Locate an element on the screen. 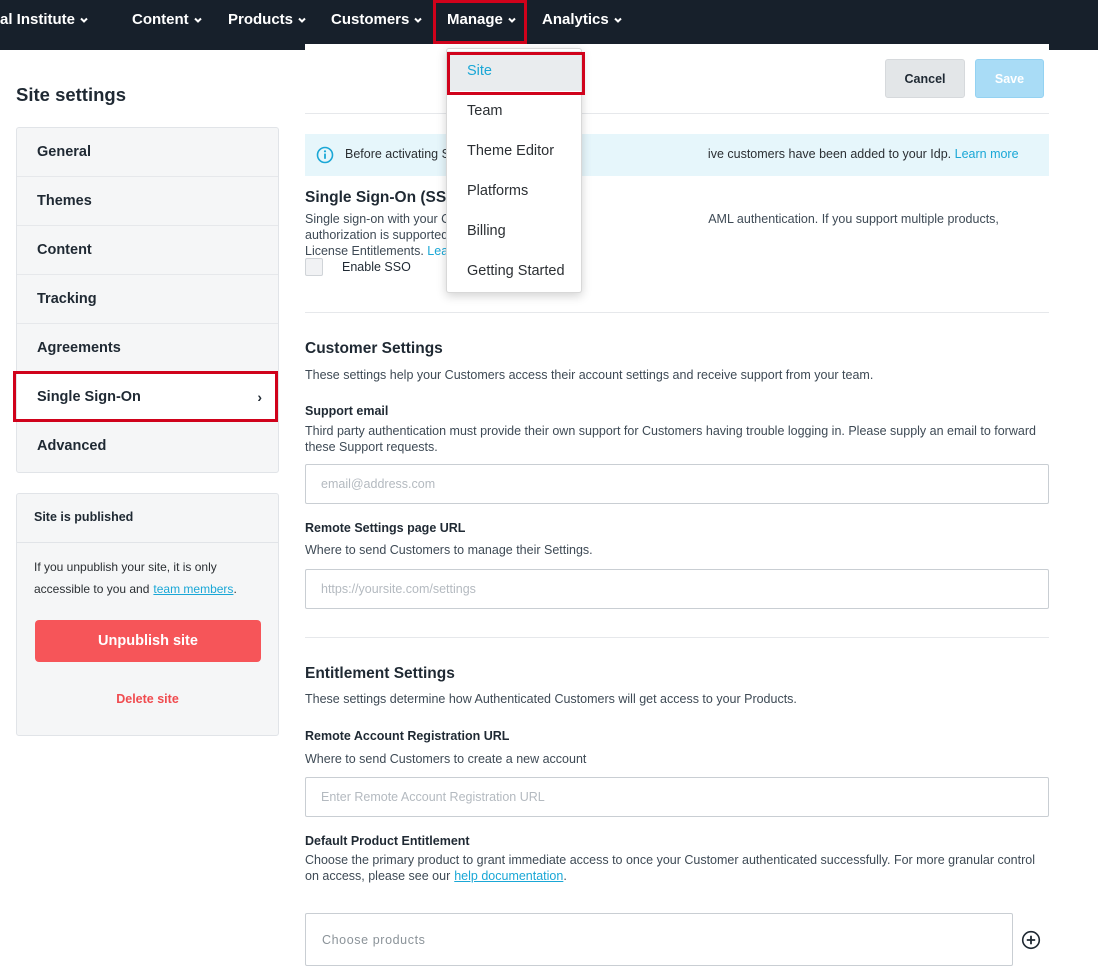 The image size is (1098, 970). page-title: Site settings is located at coordinates (71, 94).